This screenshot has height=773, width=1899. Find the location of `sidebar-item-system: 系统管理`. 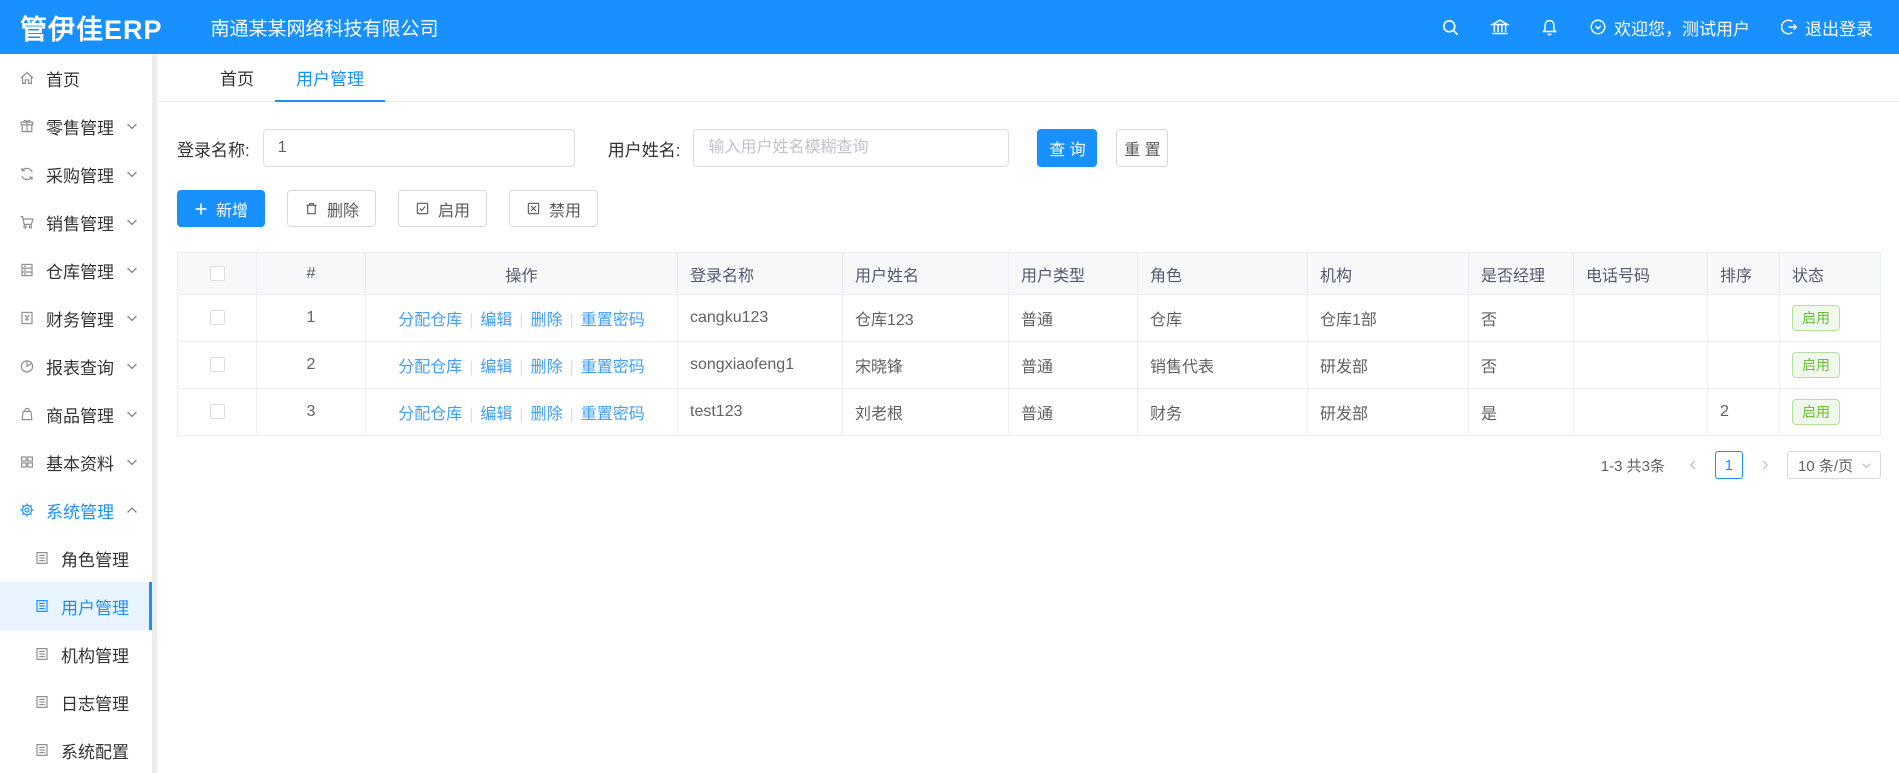

sidebar-item-system: 系统管理 is located at coordinates (76, 510).